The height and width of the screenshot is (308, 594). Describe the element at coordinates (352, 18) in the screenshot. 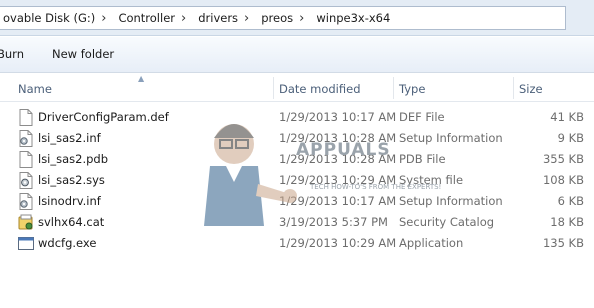

I see `breadcrumb-winpe3x-x64: winpe3x-x64` at that location.